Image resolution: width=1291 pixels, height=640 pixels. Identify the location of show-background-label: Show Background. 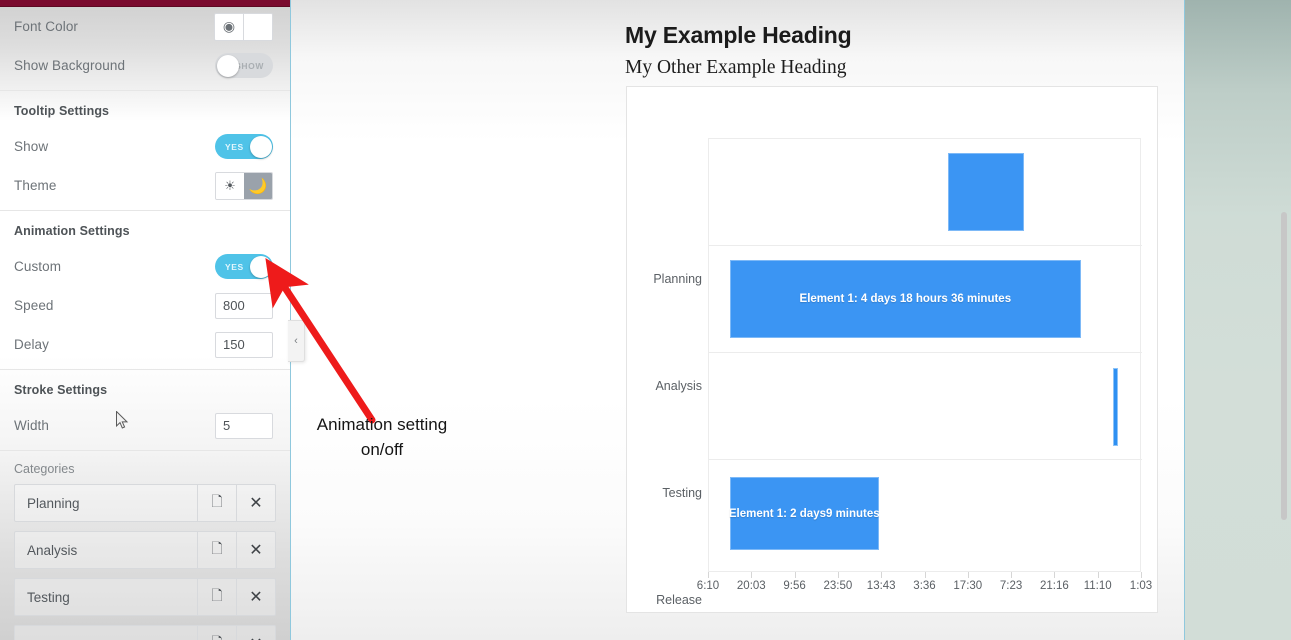
(70, 65).